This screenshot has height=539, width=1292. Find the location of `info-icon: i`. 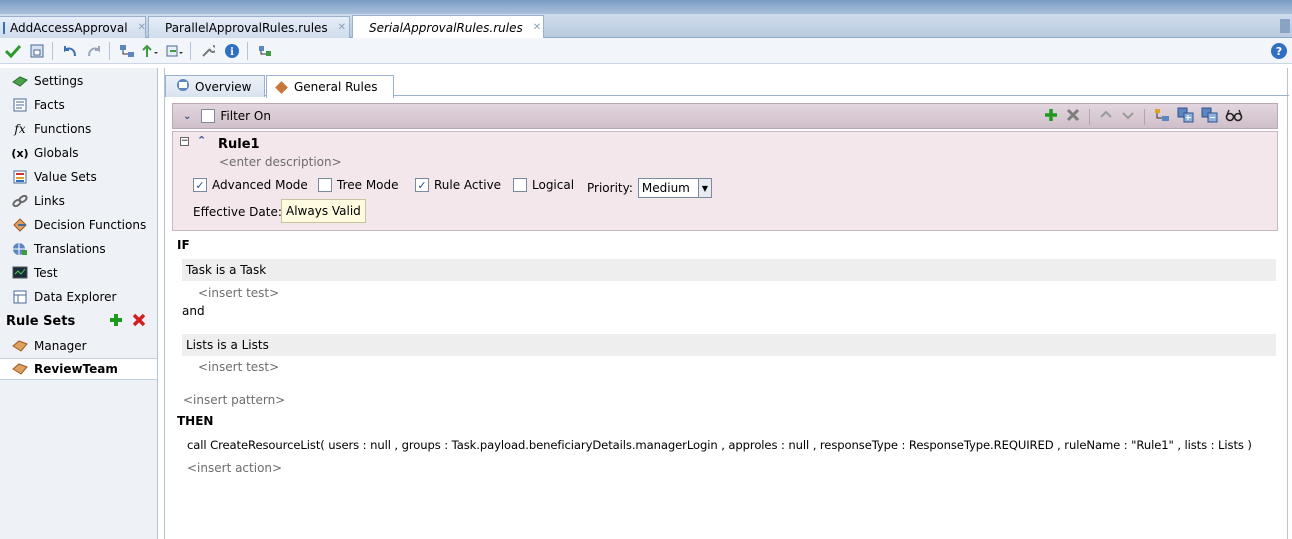

info-icon: i is located at coordinates (232, 51).